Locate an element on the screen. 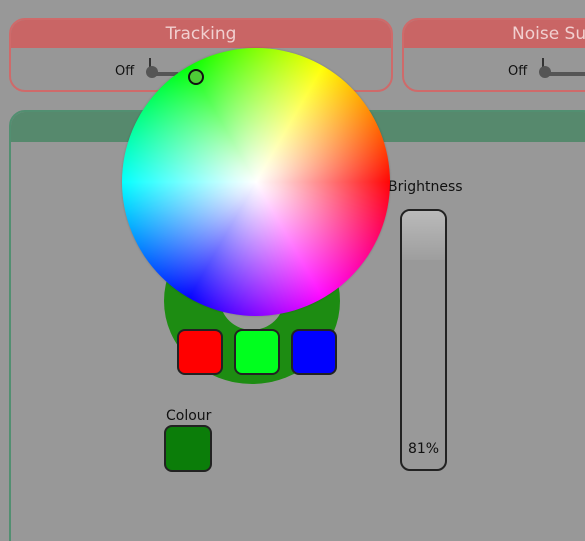  brightness-value: 81% is located at coordinates (423, 449).